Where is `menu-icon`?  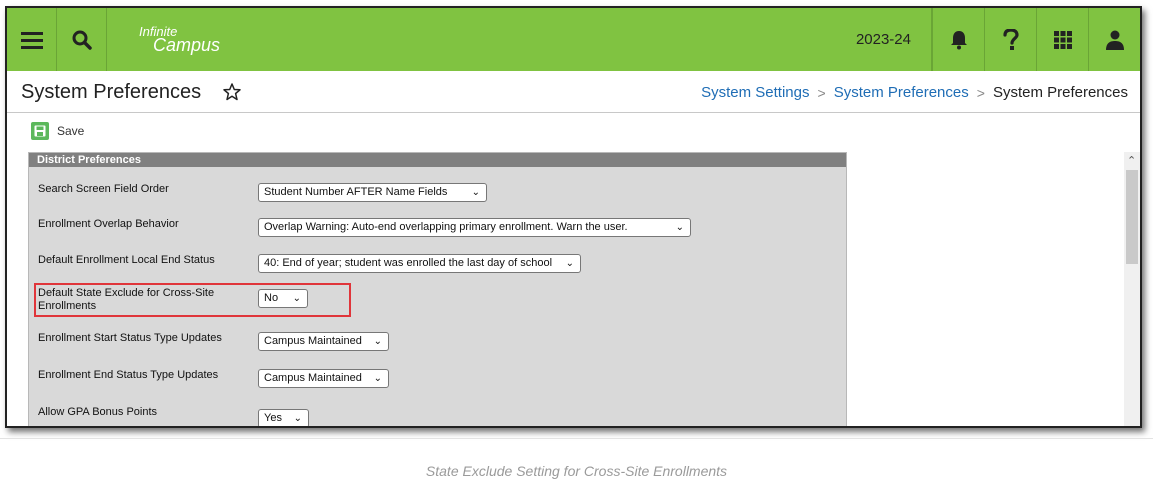
menu-icon is located at coordinates (31, 40).